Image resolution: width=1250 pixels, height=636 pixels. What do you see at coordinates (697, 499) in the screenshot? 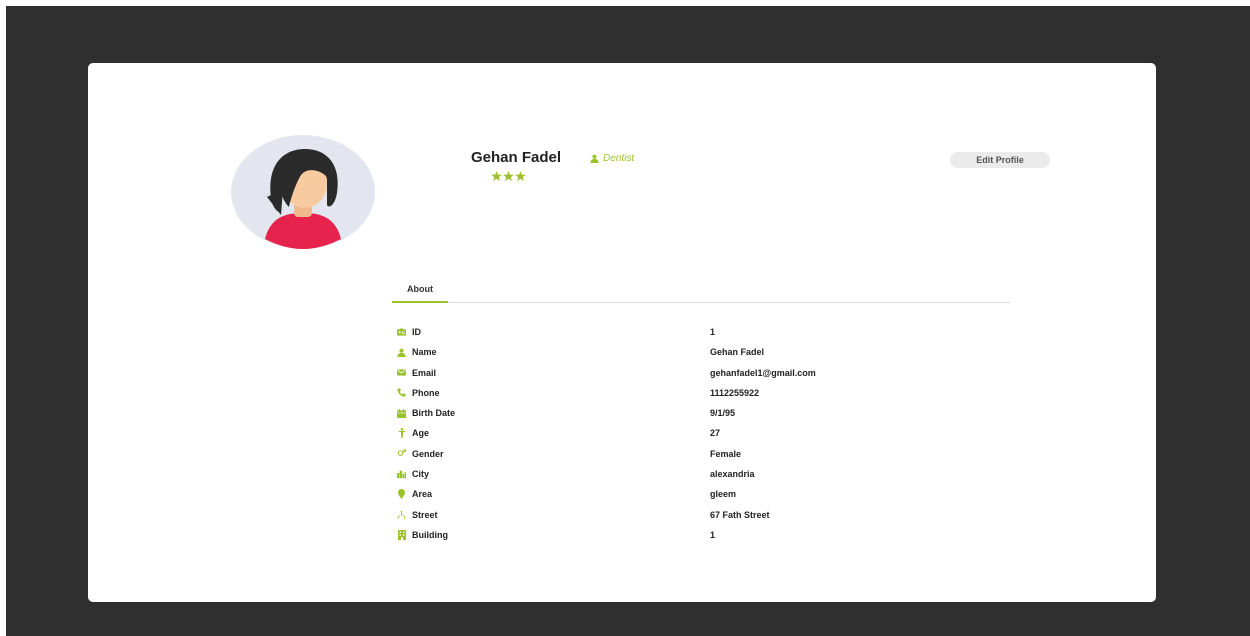
I see `detail-row-area: Area gleem` at bounding box center [697, 499].